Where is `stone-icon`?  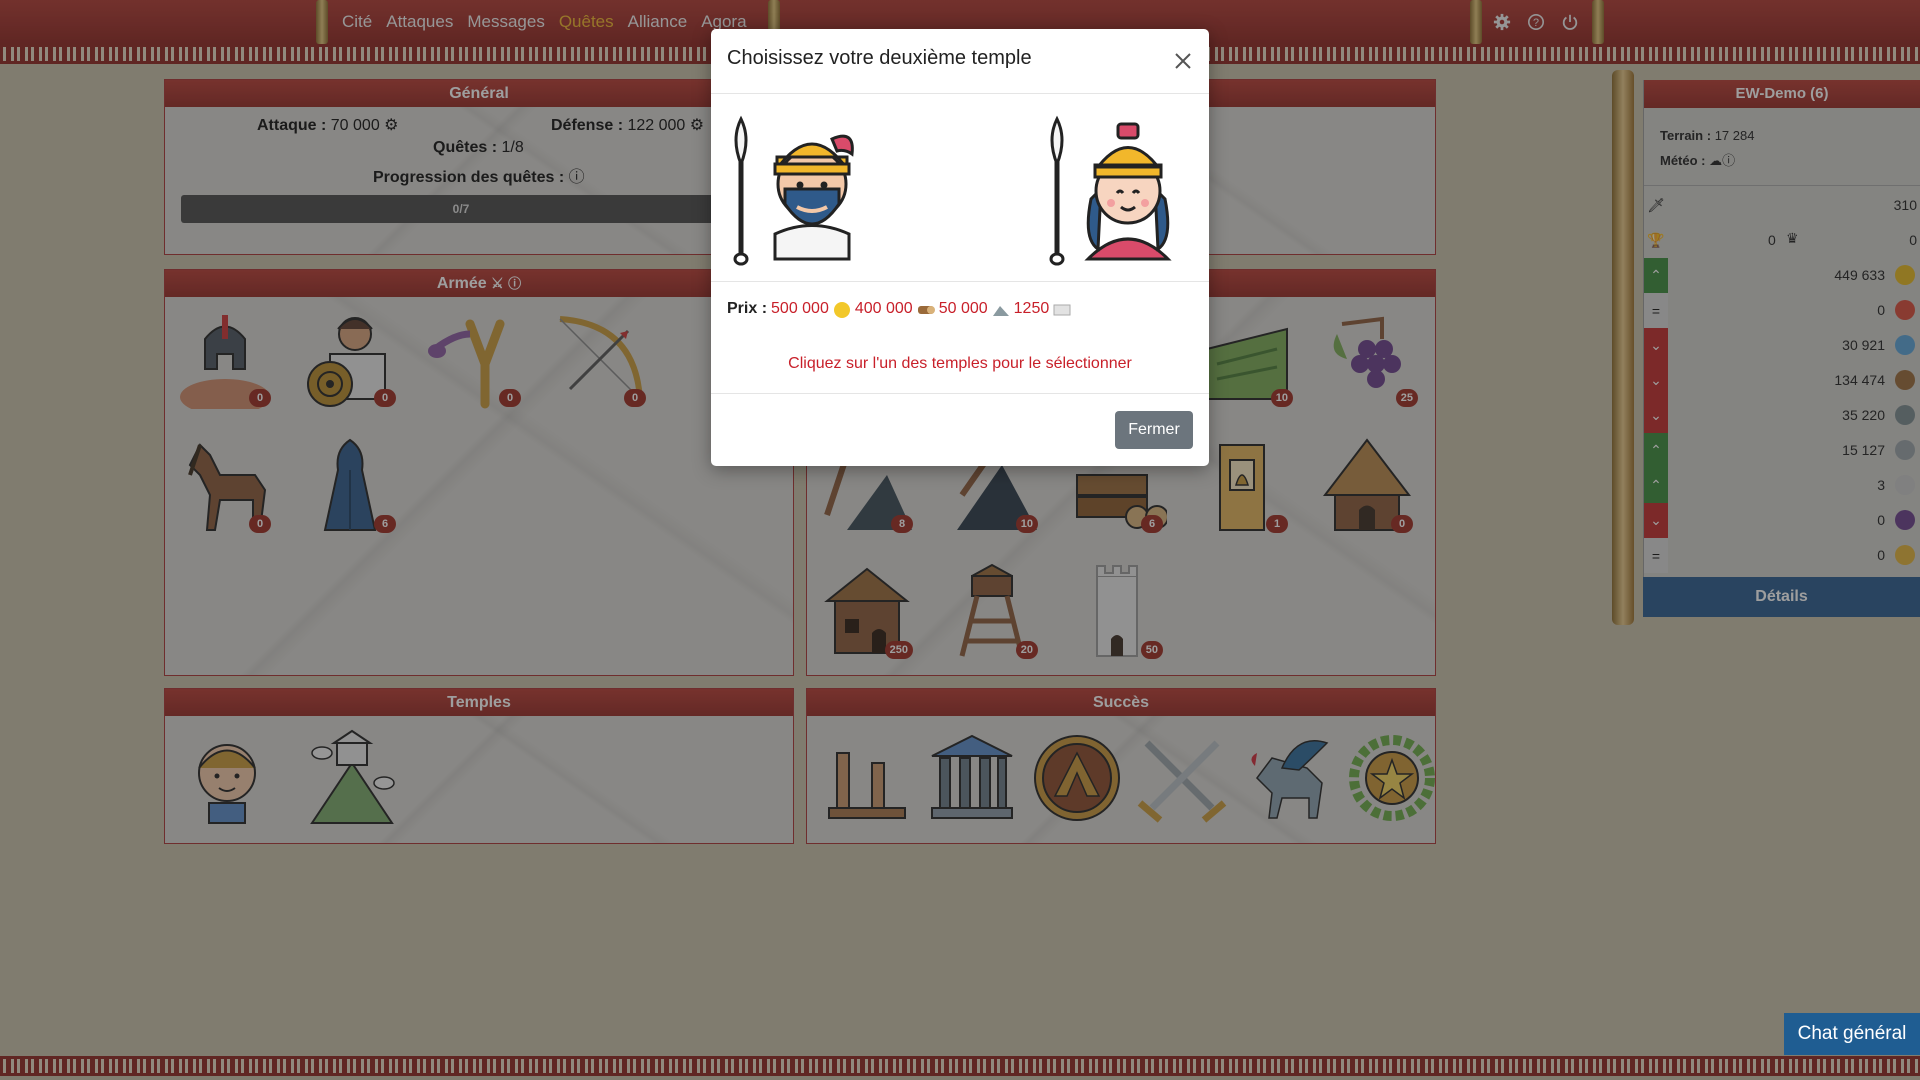 stone-icon is located at coordinates (1001, 309).